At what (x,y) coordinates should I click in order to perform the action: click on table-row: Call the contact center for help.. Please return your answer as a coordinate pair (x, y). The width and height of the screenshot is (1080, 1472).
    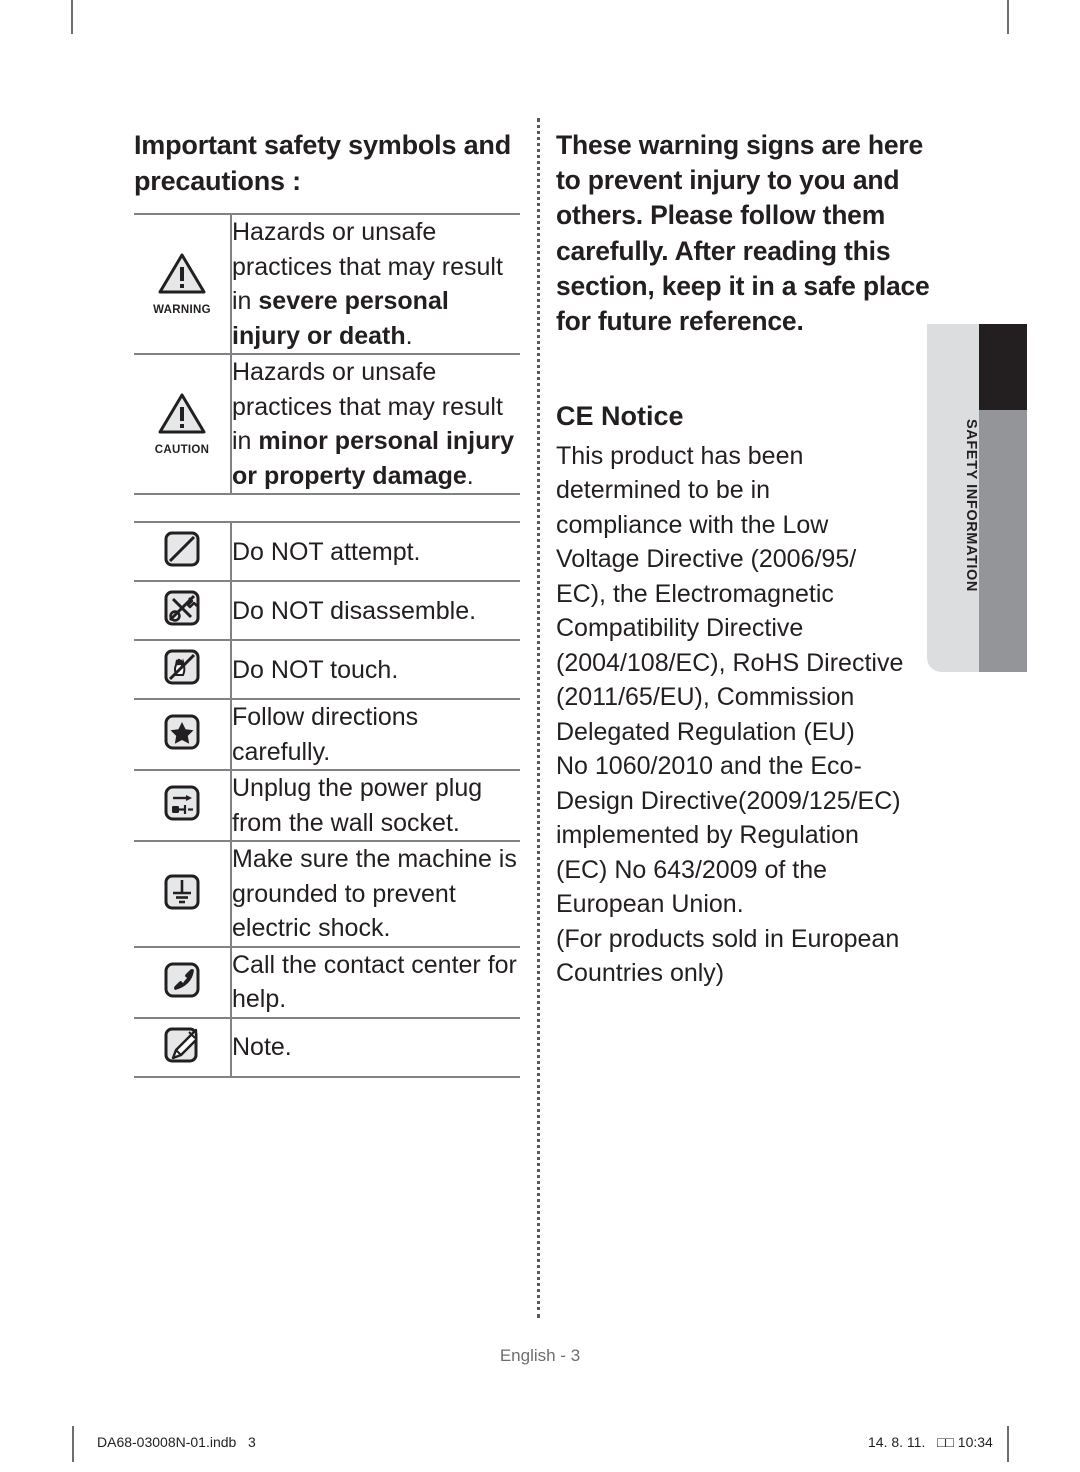
    Looking at the image, I should click on (327, 982).